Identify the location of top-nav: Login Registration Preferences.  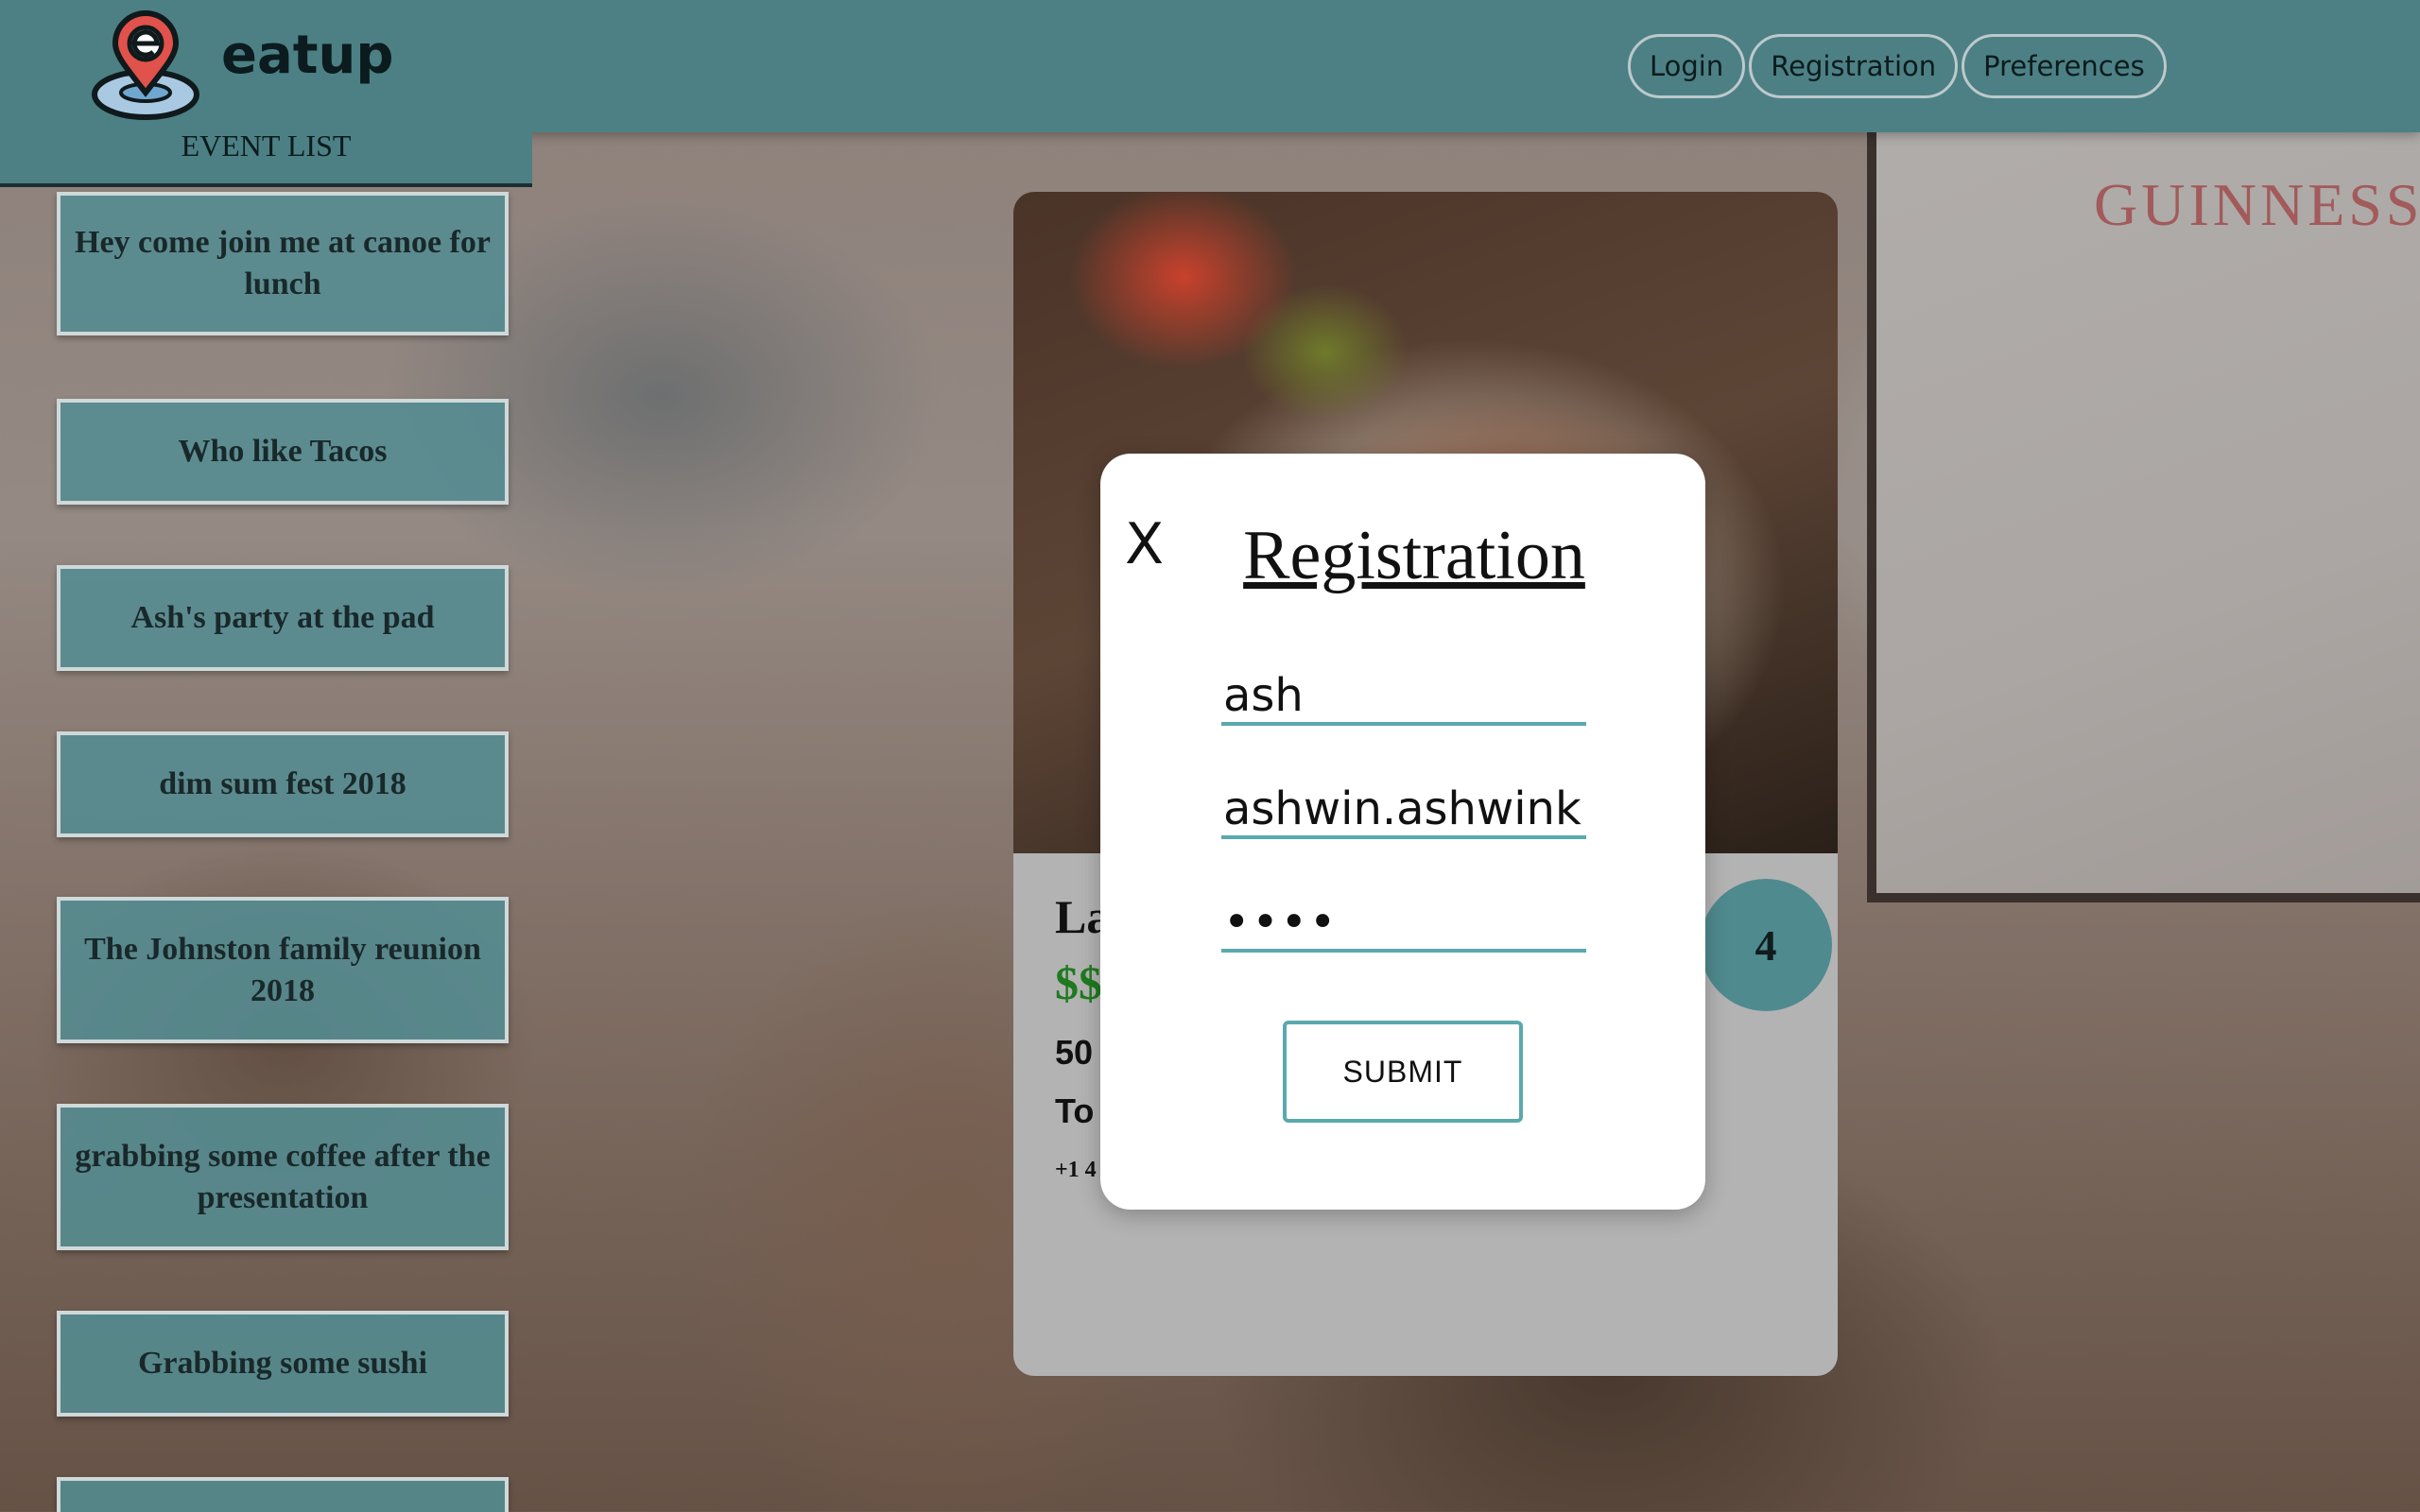
(1897, 66).